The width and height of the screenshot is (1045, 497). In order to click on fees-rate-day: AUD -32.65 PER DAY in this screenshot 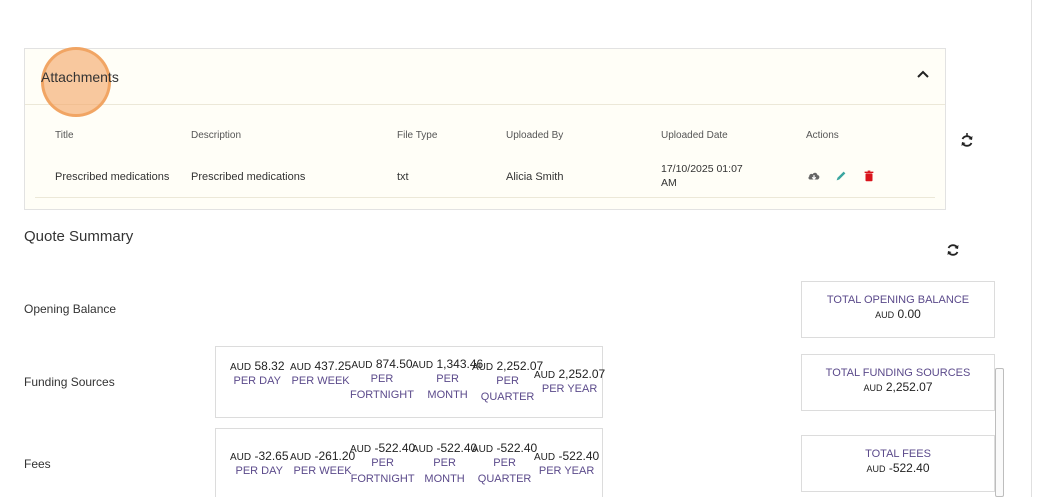, I will do `click(259, 463)`.